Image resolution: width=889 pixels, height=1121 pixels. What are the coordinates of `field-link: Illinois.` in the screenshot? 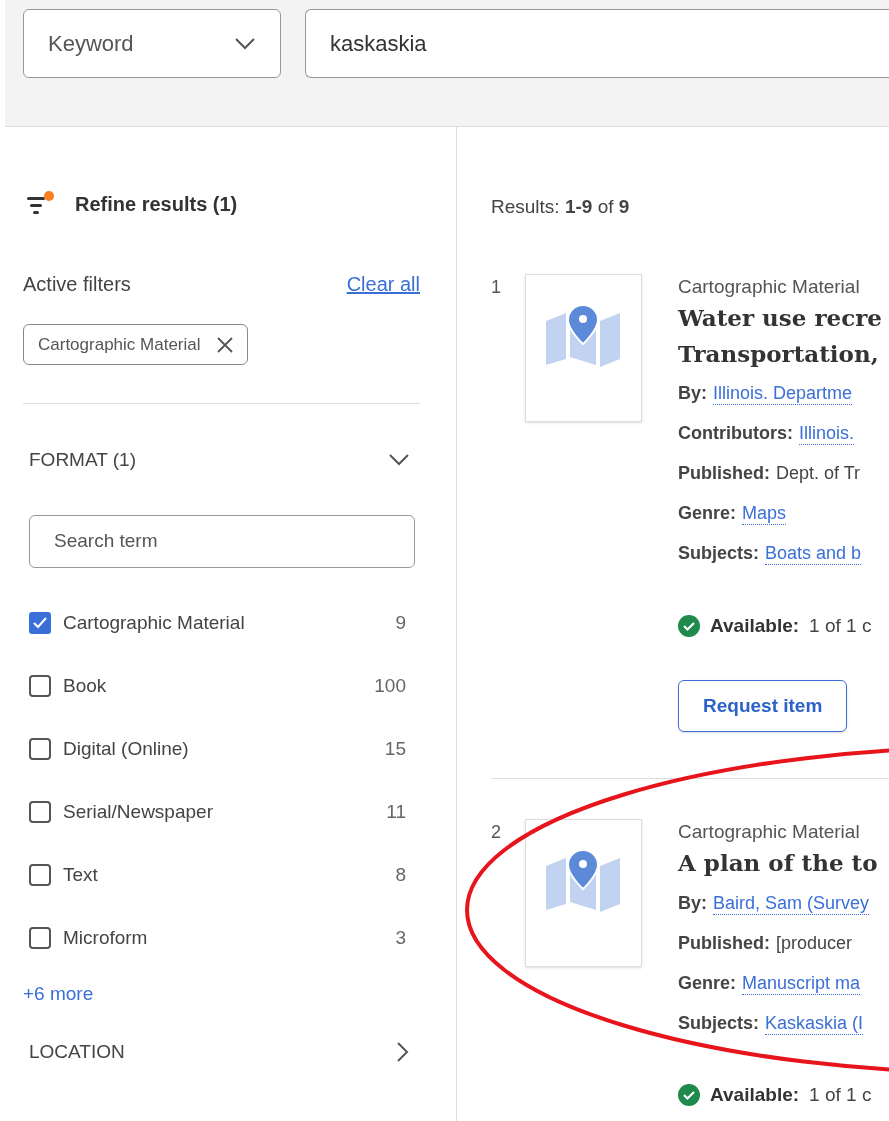 It's located at (826, 433).